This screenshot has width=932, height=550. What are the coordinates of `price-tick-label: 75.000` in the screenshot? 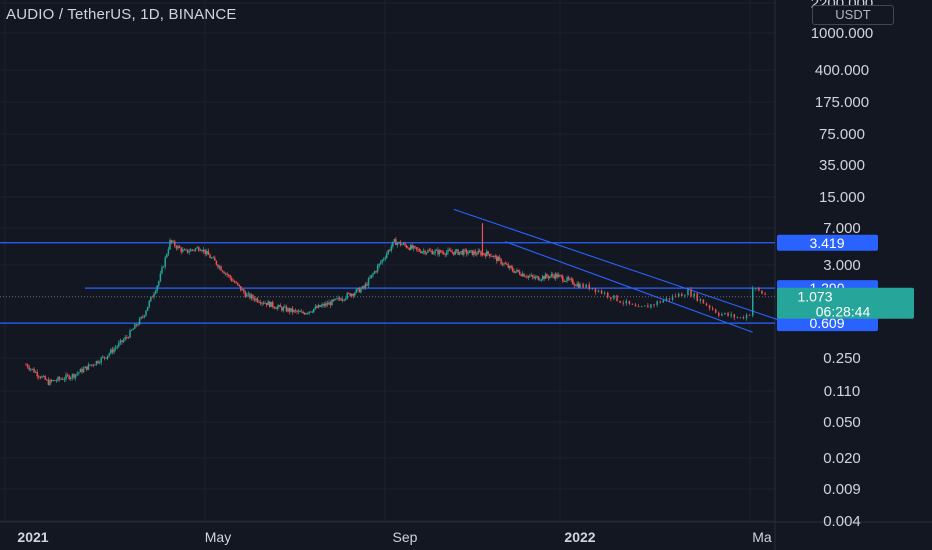 It's located at (842, 134).